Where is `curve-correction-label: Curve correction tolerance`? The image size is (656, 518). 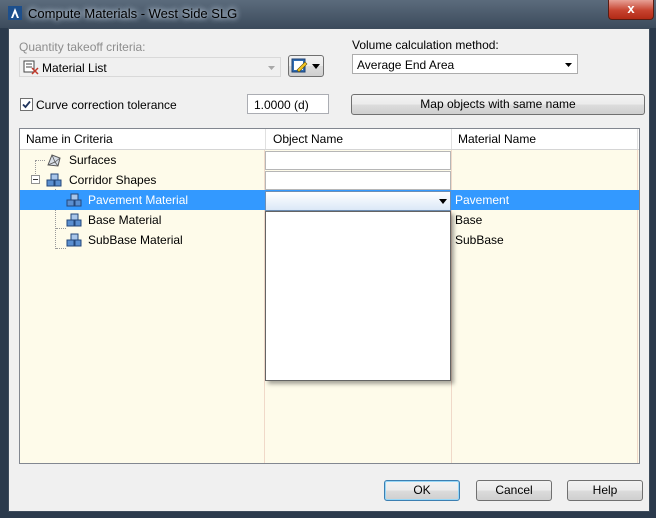 curve-correction-label: Curve correction tolerance is located at coordinates (106, 105).